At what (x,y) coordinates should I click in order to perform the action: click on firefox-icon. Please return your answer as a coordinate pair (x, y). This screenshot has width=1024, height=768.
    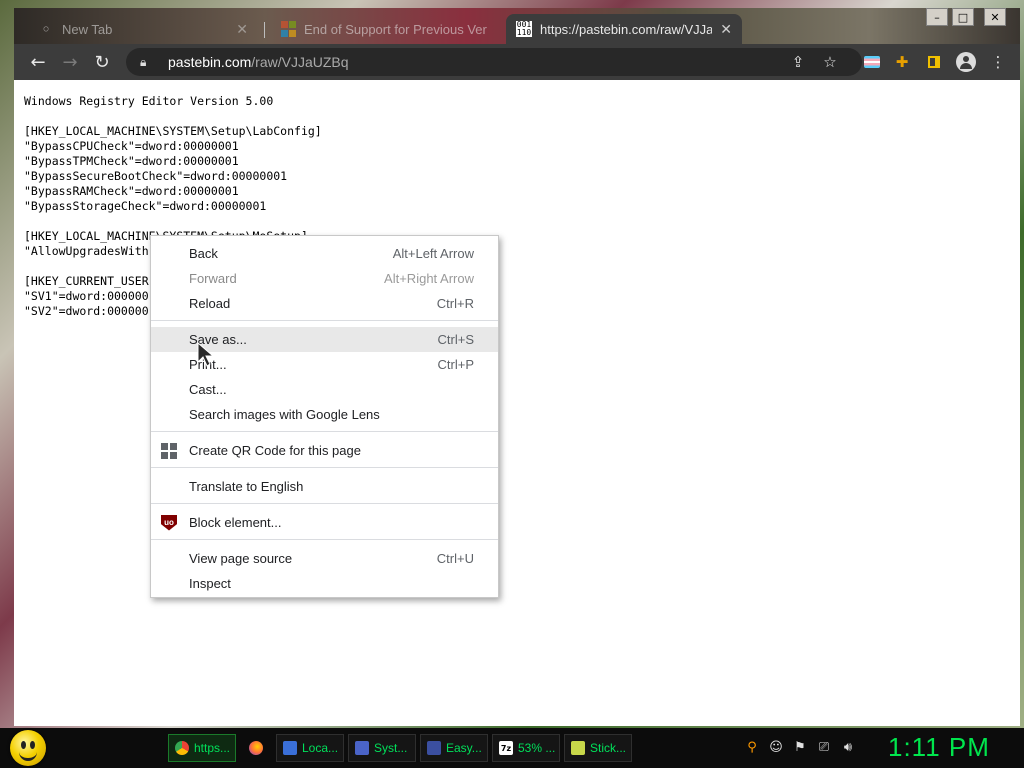
    Looking at the image, I should click on (256, 748).